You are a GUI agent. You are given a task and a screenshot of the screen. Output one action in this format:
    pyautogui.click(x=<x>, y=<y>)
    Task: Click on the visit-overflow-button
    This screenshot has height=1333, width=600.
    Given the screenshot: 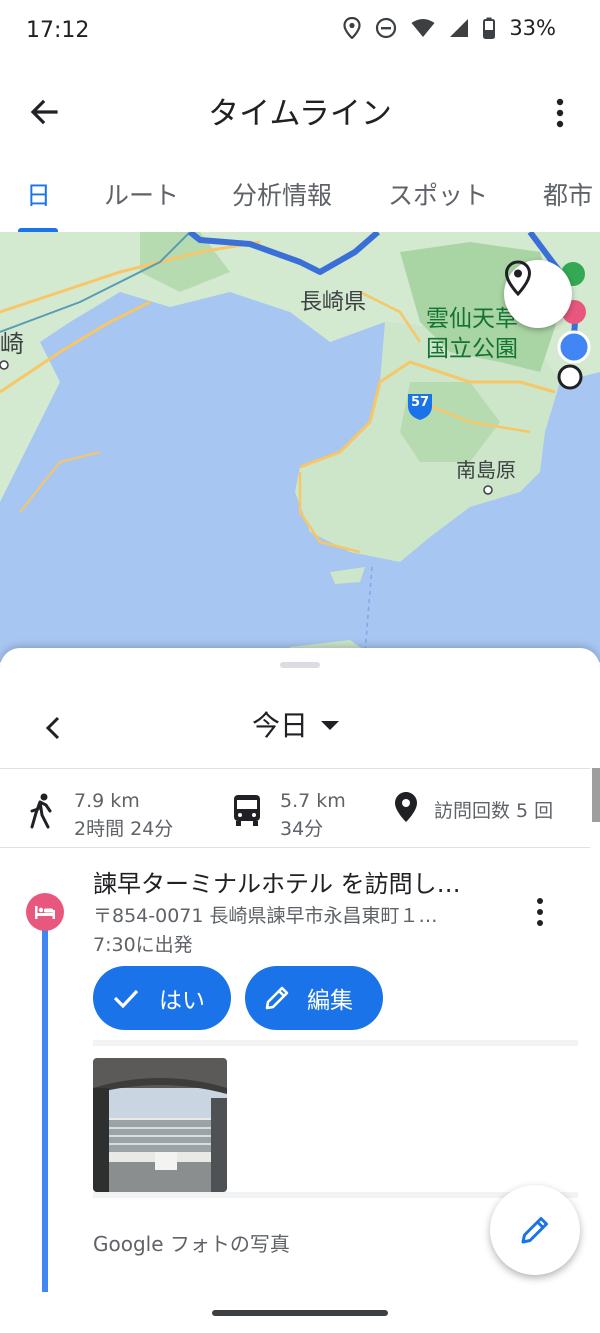 What is the action you would take?
    pyautogui.click(x=540, y=912)
    